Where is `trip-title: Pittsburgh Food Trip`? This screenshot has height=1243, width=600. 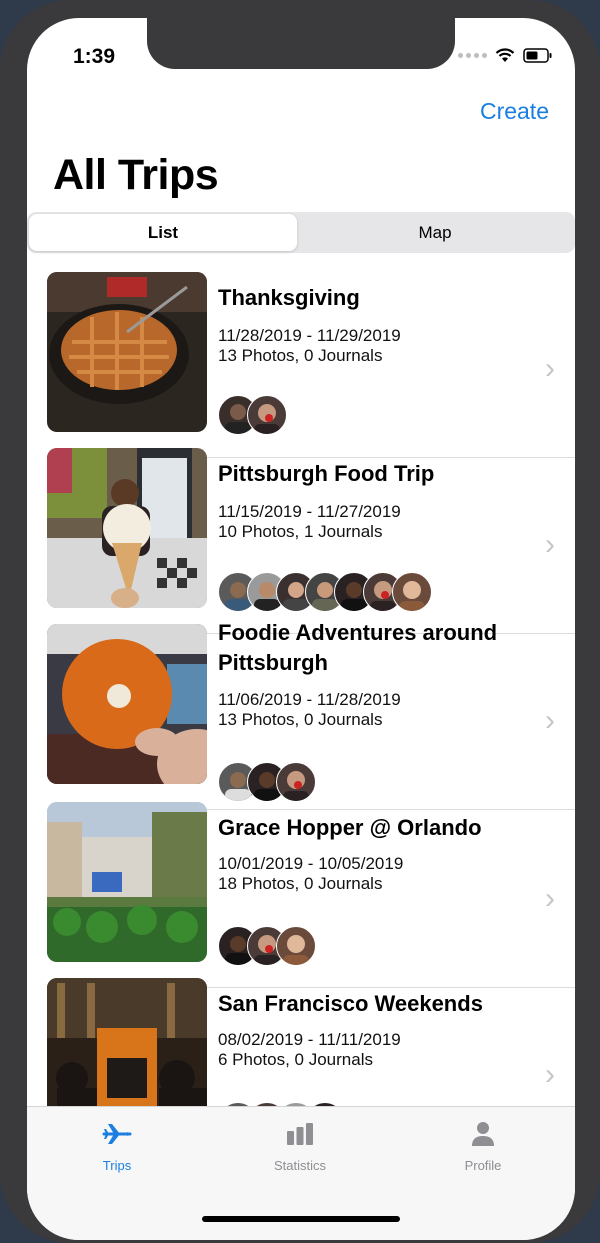 trip-title: Pittsburgh Food Trip is located at coordinates (326, 473).